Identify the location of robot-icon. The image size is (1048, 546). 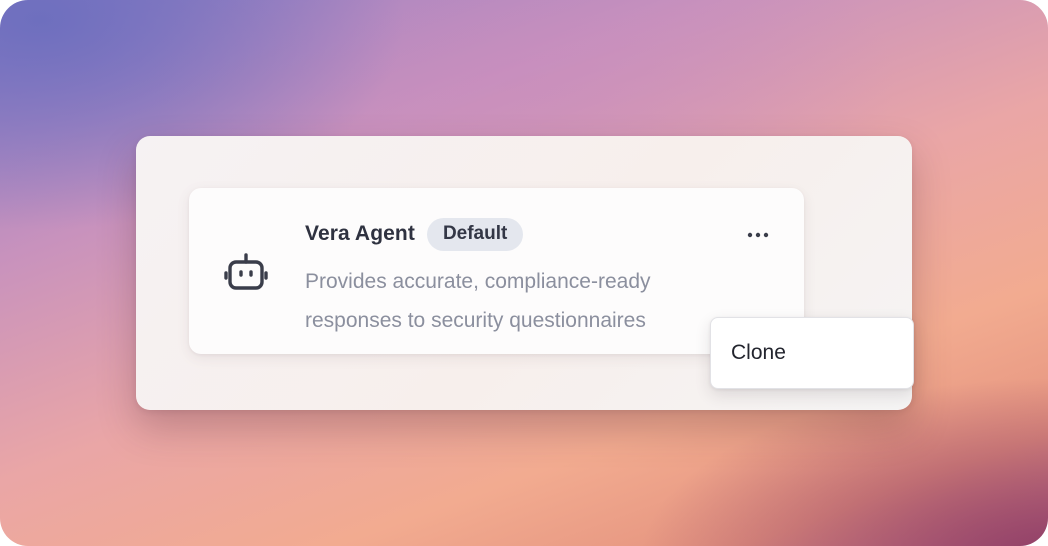
(246, 273).